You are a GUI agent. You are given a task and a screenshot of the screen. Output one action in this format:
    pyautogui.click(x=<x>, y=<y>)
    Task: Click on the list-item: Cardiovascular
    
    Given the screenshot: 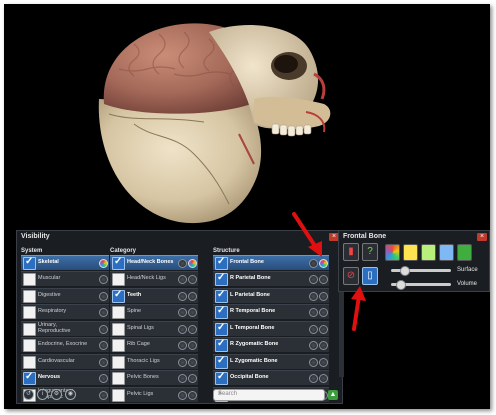 What is the action you would take?
    pyautogui.click(x=65, y=361)
    